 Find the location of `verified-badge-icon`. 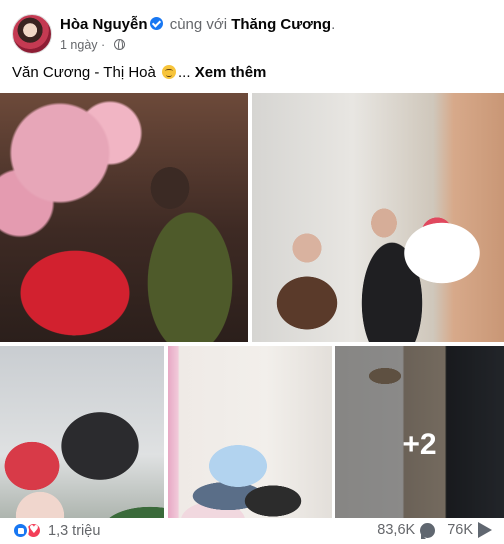

verified-badge-icon is located at coordinates (156, 23).